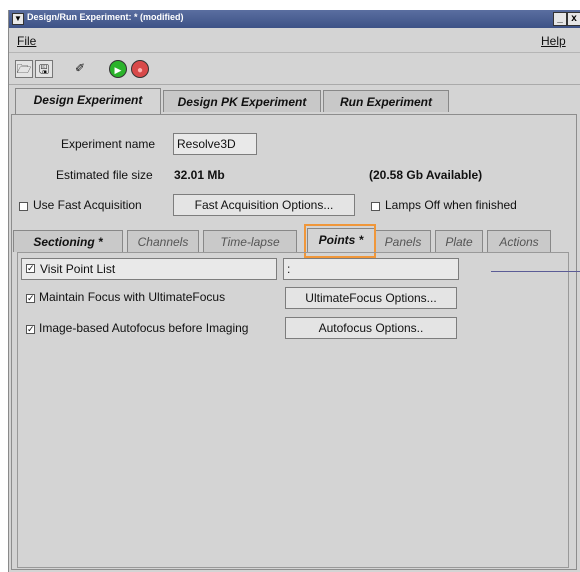 This screenshot has width=580, height=572. Describe the element at coordinates (87, 205) in the screenshot. I see `fast-acquisition-label: Use Fast Acquisition` at that location.